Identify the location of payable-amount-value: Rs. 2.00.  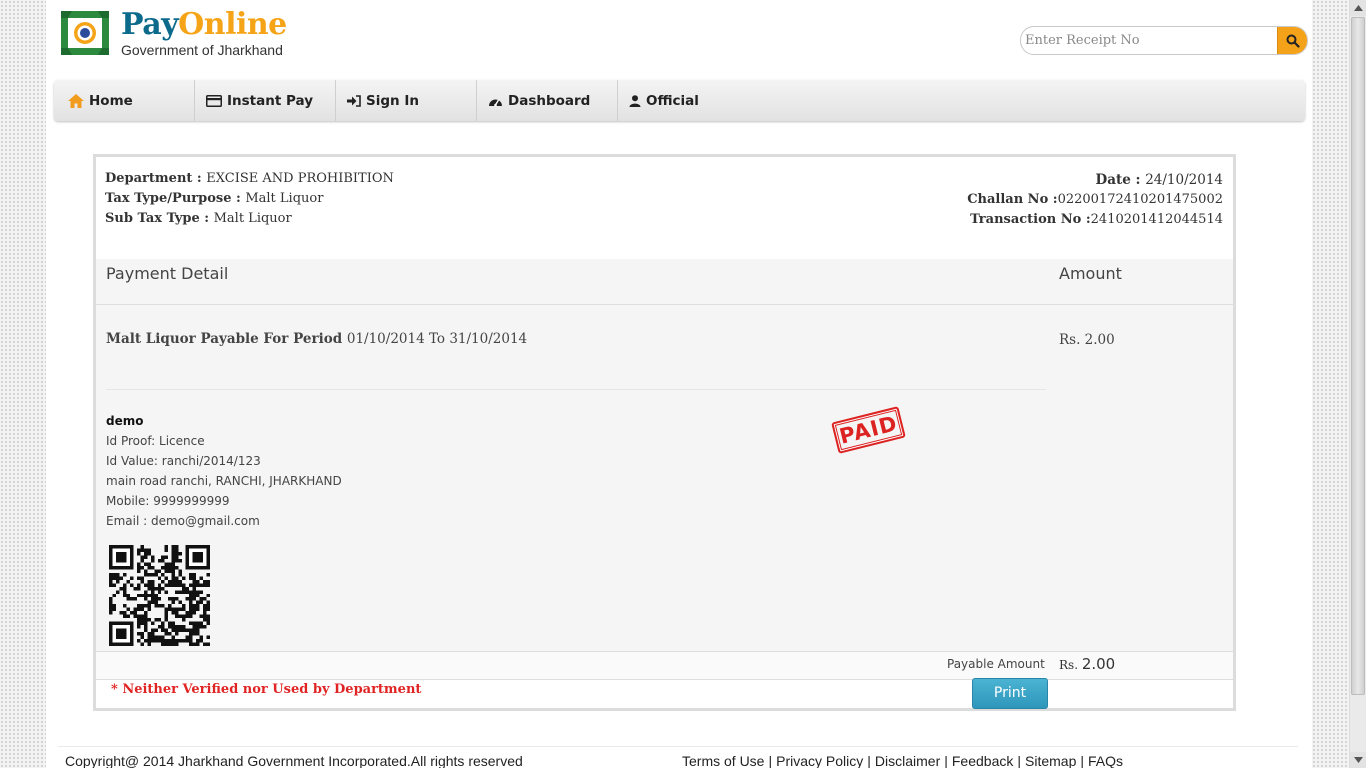
(1087, 664).